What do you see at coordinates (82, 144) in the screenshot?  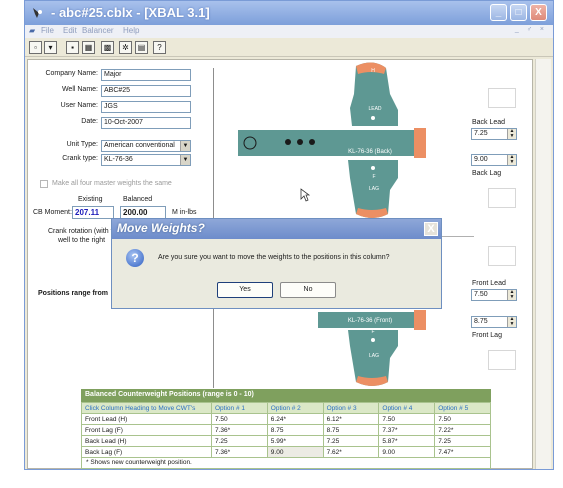 I see `unit-type-label: Unit Type:` at bounding box center [82, 144].